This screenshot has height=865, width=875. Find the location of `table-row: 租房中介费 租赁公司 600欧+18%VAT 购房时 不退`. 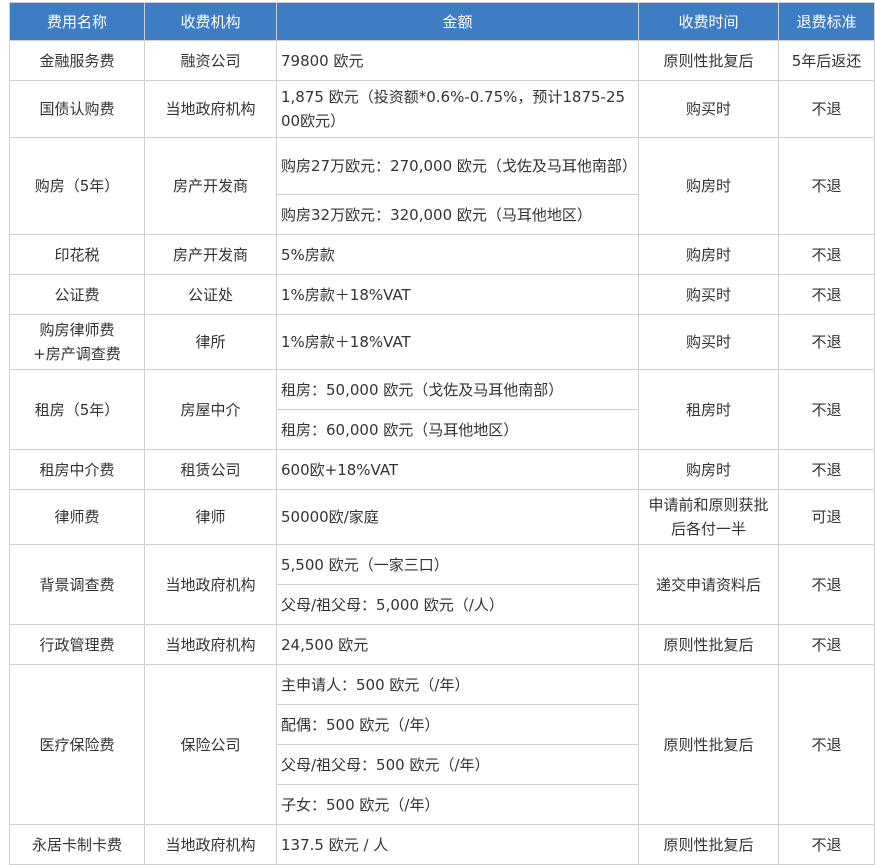

table-row: 租房中介费 租赁公司 600欧+18%VAT 购房时 不退 is located at coordinates (442, 469).